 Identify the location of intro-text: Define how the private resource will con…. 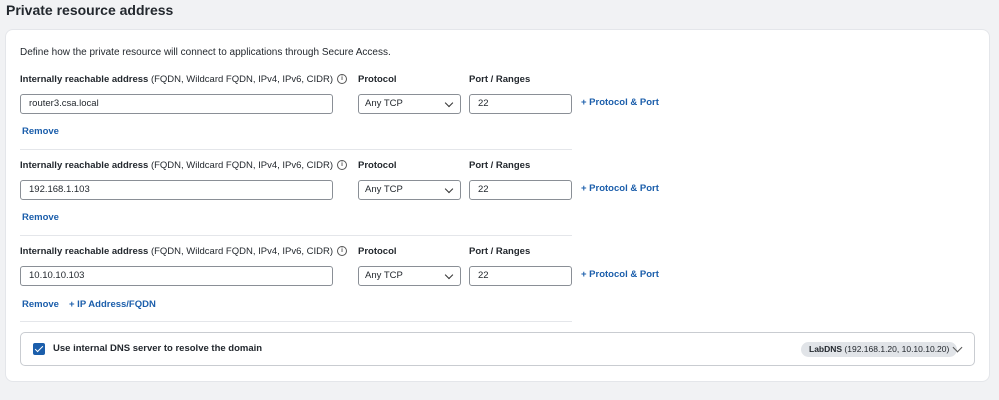
(205, 52).